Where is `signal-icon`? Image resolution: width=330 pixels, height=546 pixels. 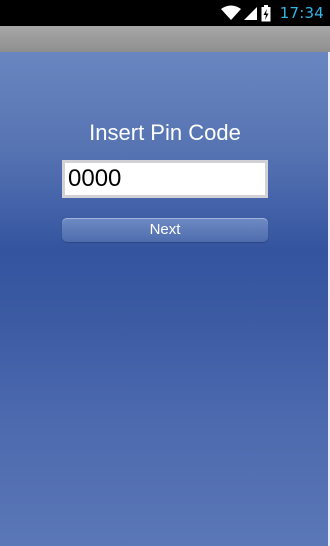 signal-icon is located at coordinates (250, 13).